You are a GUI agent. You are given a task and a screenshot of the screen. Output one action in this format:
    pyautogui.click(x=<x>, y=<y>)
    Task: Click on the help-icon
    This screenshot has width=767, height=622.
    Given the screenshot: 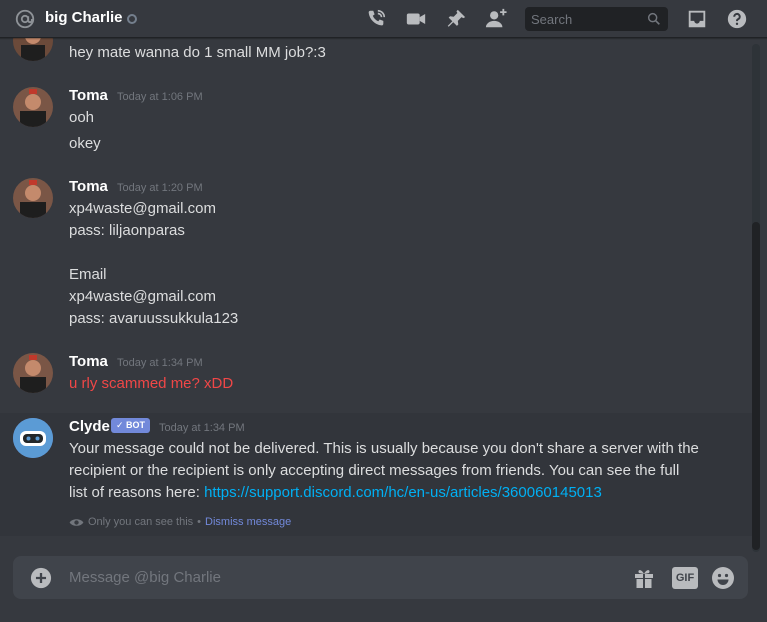 What is the action you would take?
    pyautogui.click(x=737, y=19)
    